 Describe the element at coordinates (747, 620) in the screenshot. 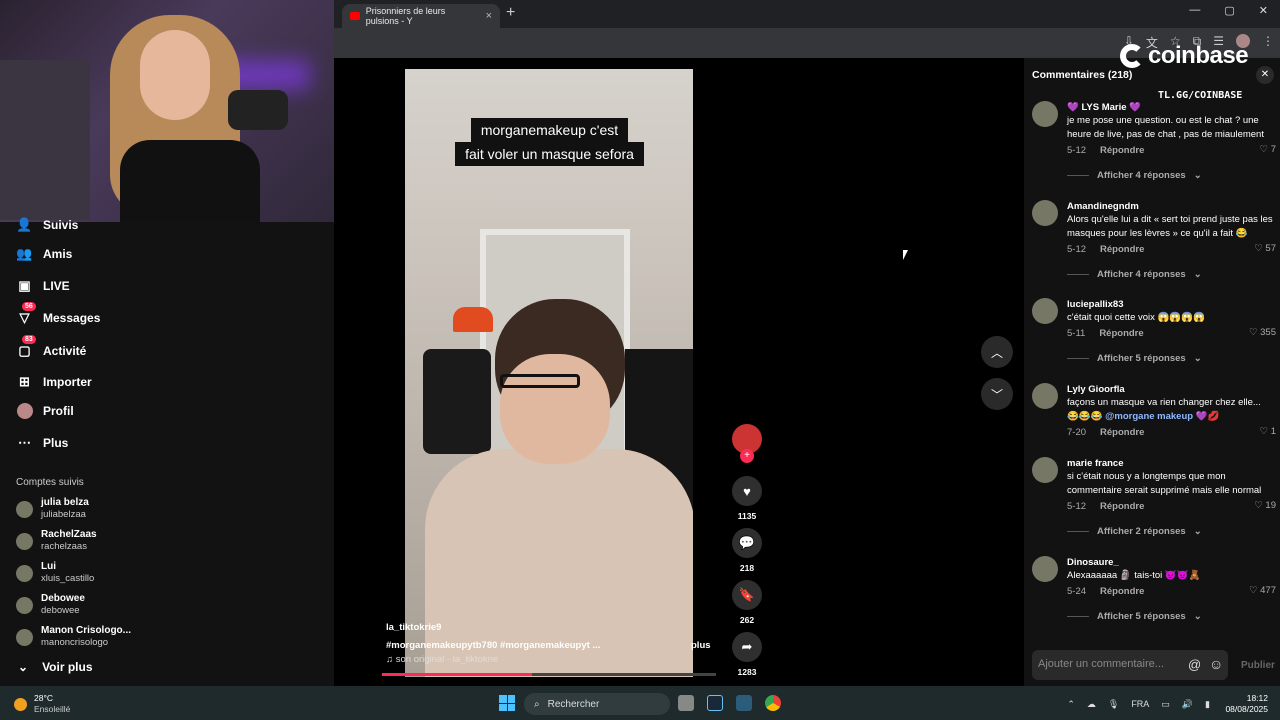

I see `save-count: 262` at that location.